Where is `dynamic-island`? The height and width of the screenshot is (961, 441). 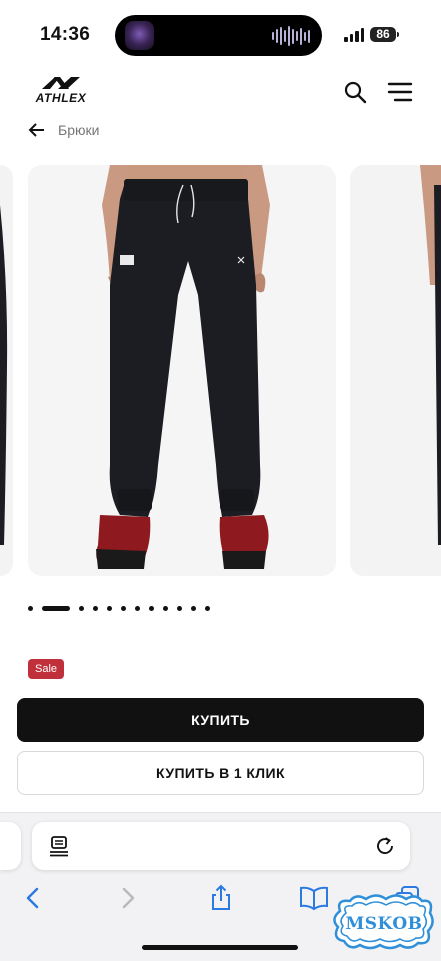 dynamic-island is located at coordinates (218, 35).